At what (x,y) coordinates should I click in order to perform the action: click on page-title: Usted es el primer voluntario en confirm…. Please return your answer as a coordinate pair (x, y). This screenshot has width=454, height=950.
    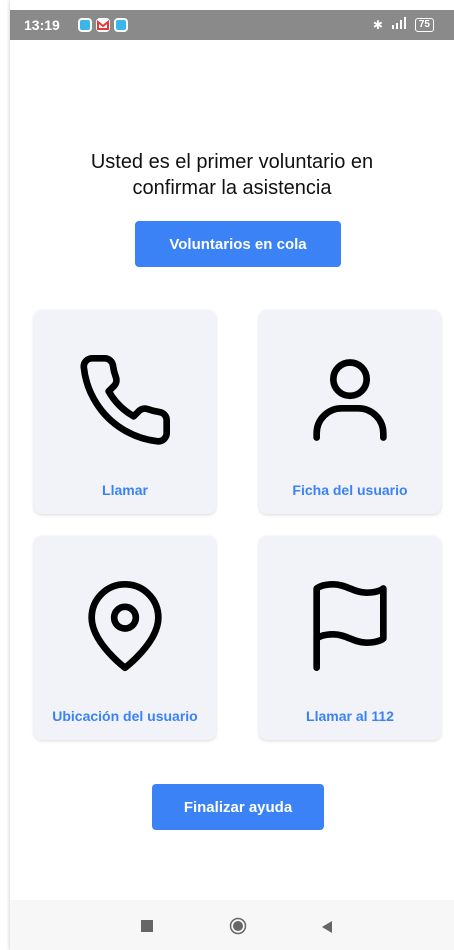
    Looking at the image, I should click on (232, 175).